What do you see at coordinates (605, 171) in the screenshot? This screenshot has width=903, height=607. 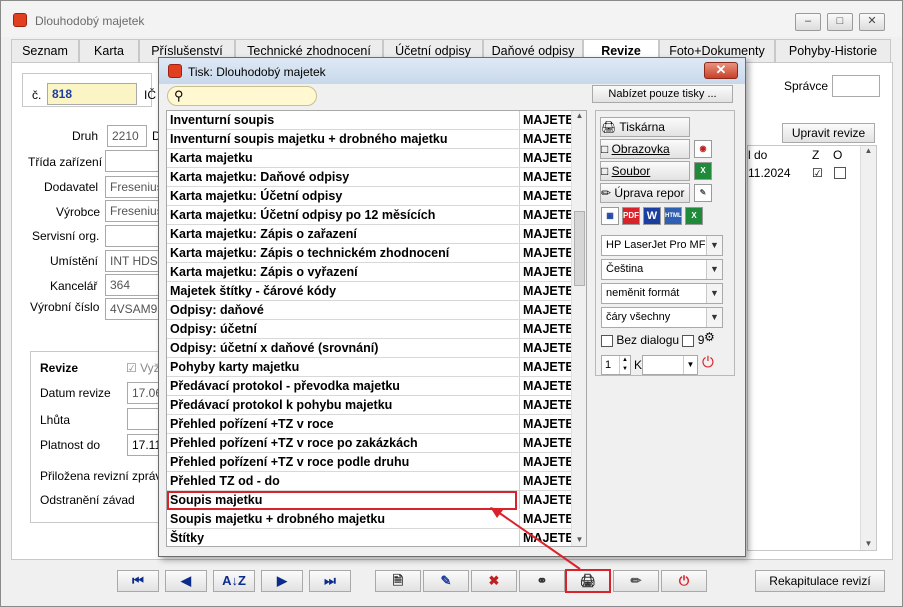 I see `file-icon: □` at bounding box center [605, 171].